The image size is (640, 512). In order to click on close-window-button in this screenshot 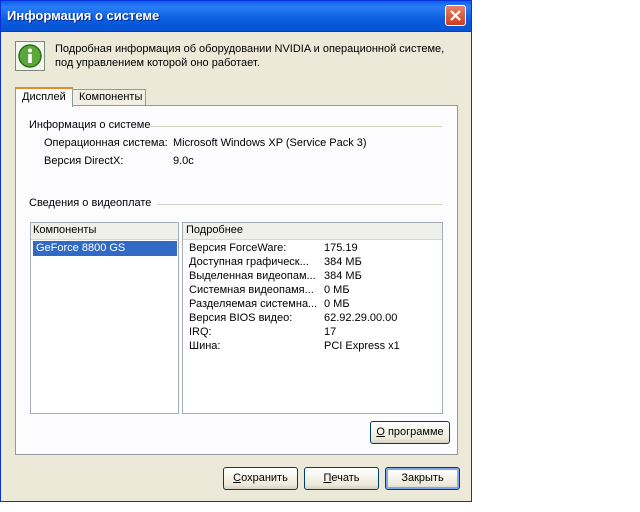, I will do `click(455, 15)`.